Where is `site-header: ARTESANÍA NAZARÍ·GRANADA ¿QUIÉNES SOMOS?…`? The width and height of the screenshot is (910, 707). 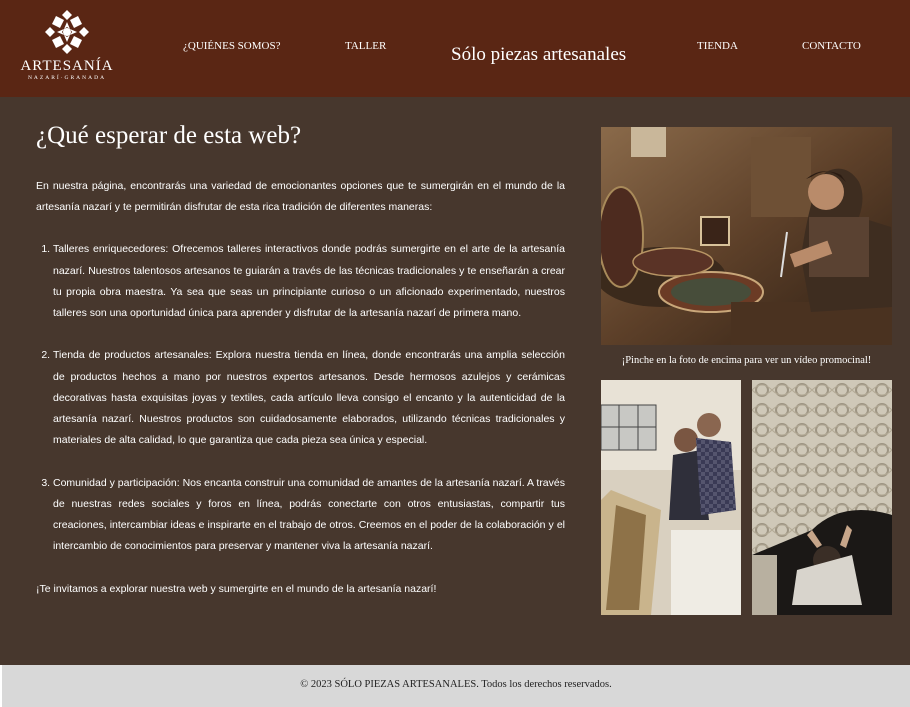
site-header: ARTESANÍA NAZARÍ·GRANADA ¿QUIÉNES SOMOS?… is located at coordinates (455, 48).